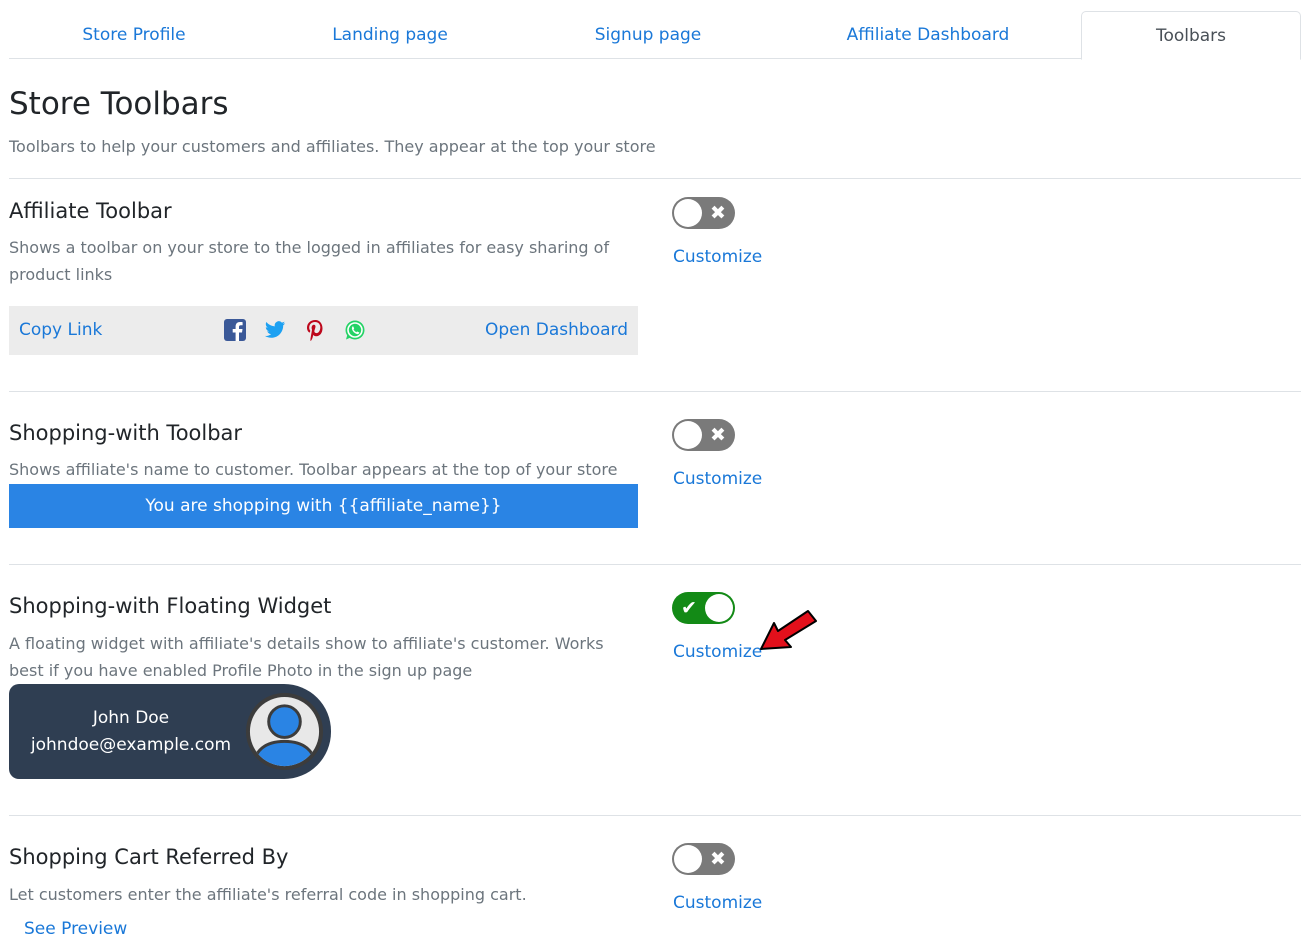 The height and width of the screenshot is (947, 1310). Describe the element at coordinates (689, 608) in the screenshot. I see `checkmark-icon: ✔` at that location.